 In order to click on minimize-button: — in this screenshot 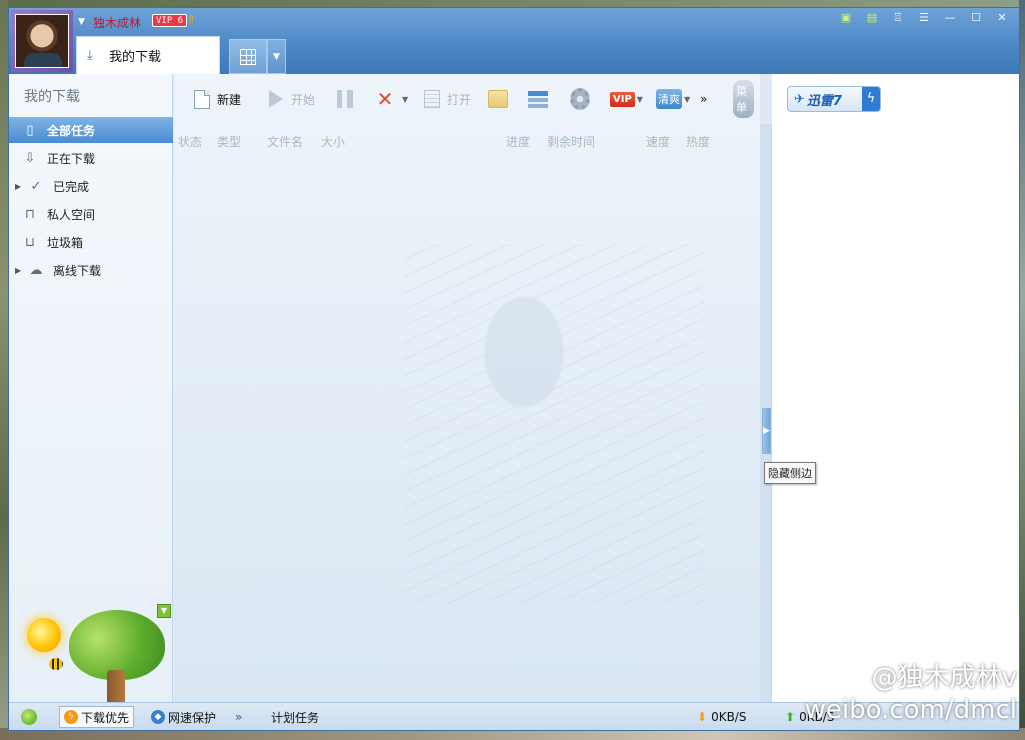, I will do `click(950, 18)`.